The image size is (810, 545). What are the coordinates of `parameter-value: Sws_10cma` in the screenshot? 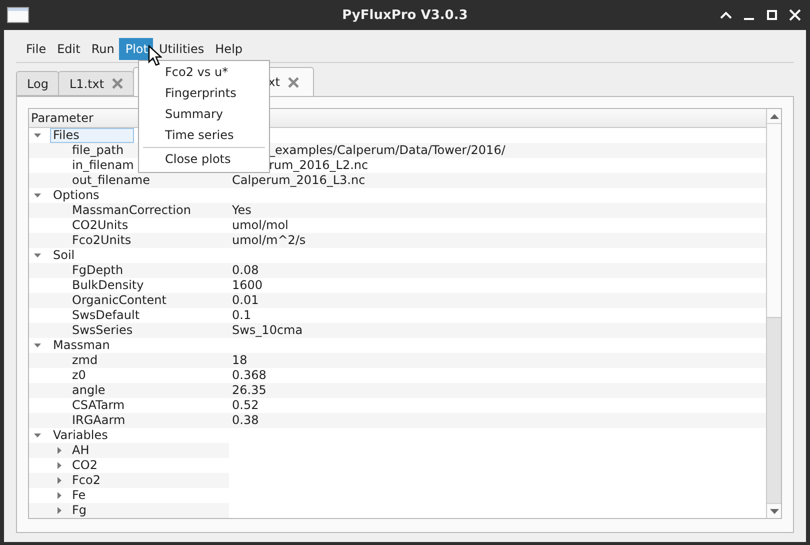 It's located at (267, 330).